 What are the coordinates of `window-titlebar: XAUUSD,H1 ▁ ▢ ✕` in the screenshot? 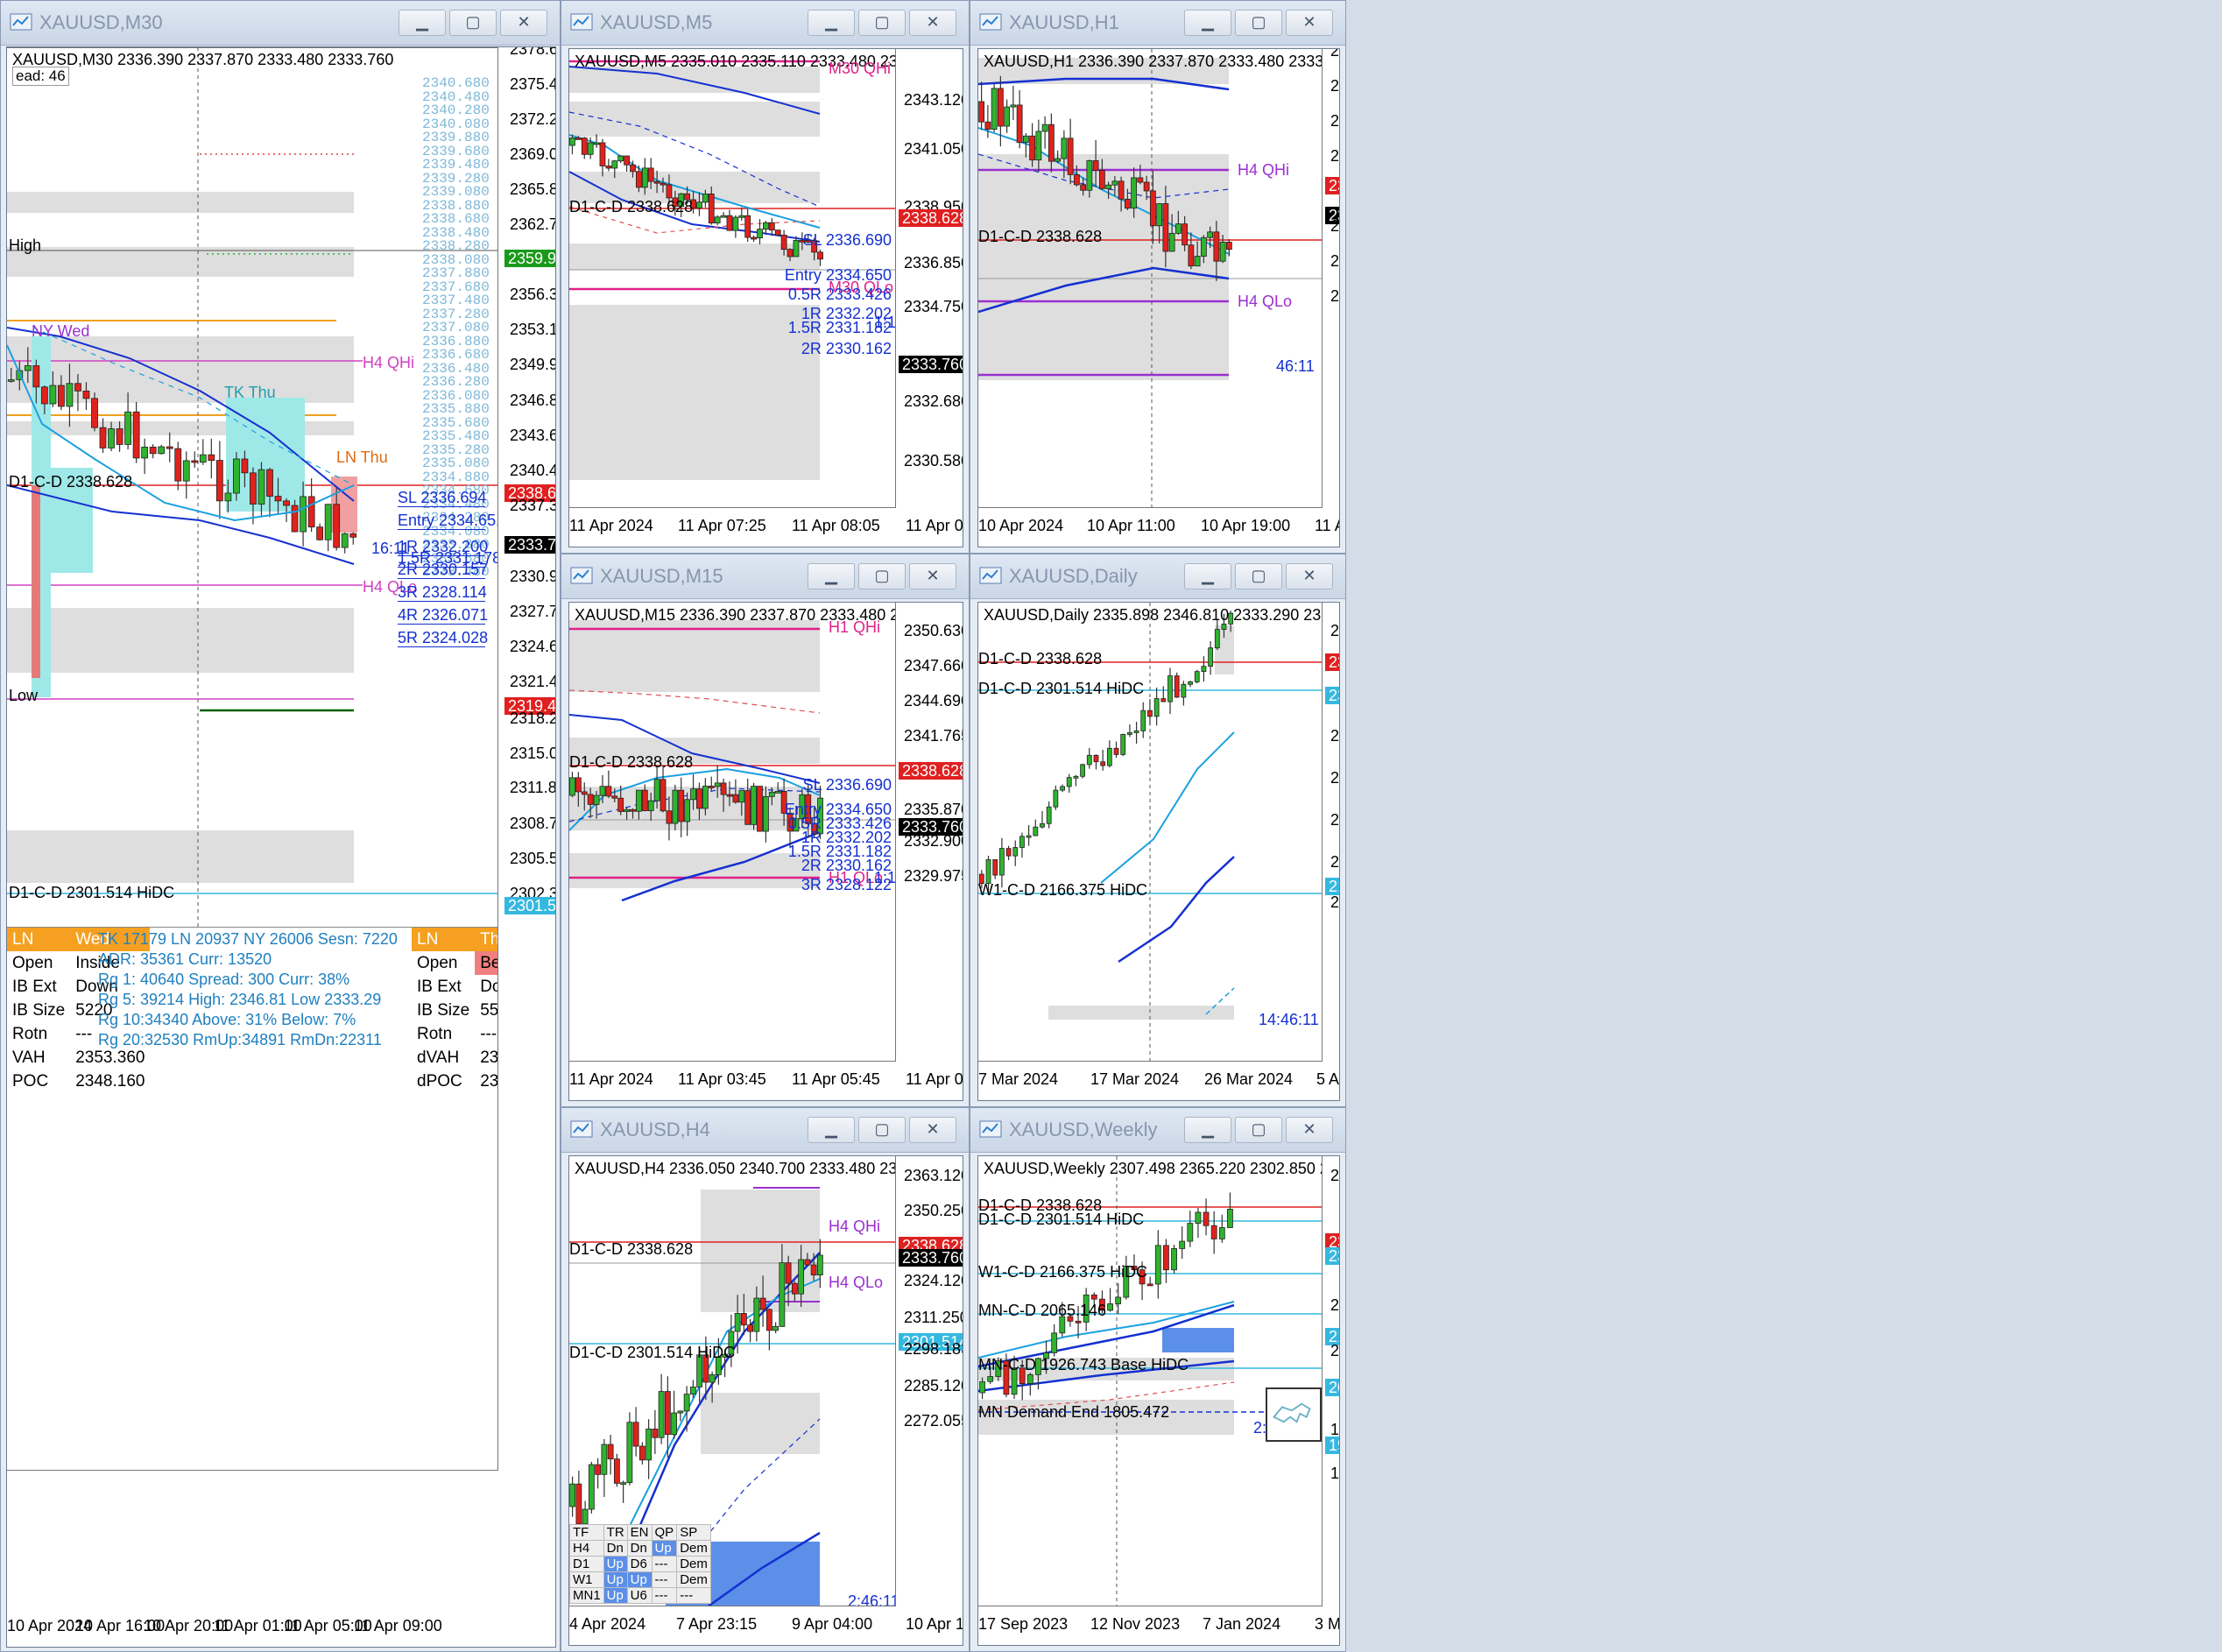 It's located at (1157, 23).